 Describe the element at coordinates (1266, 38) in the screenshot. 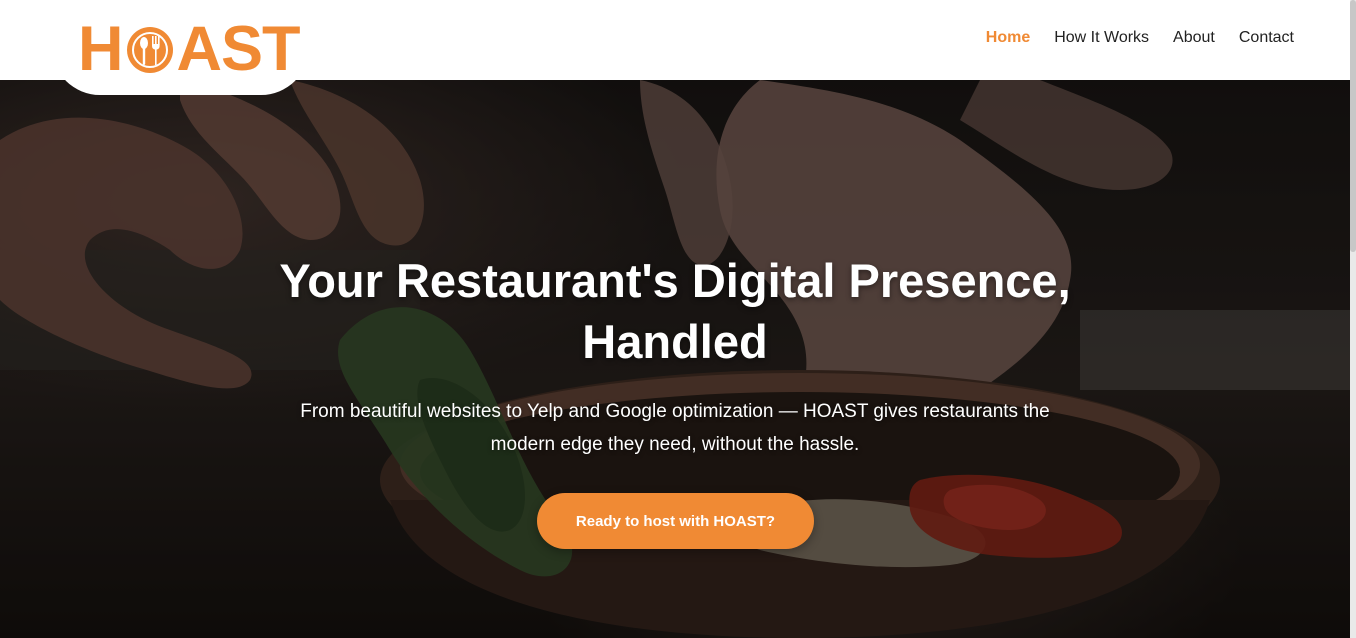

I see `nav-contact-link: Contact` at that location.